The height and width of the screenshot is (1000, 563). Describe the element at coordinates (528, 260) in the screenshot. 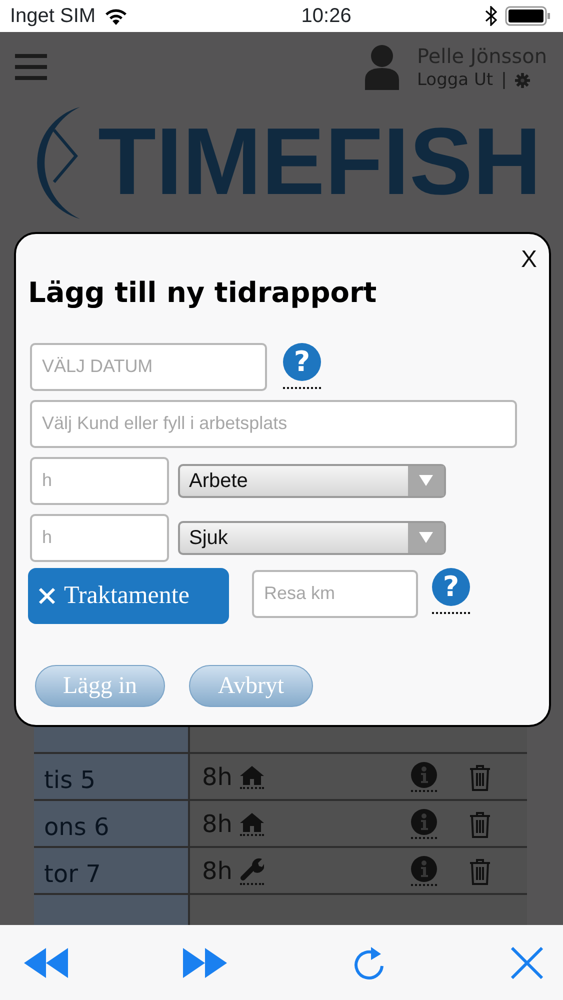

I see `close-button: X` at that location.